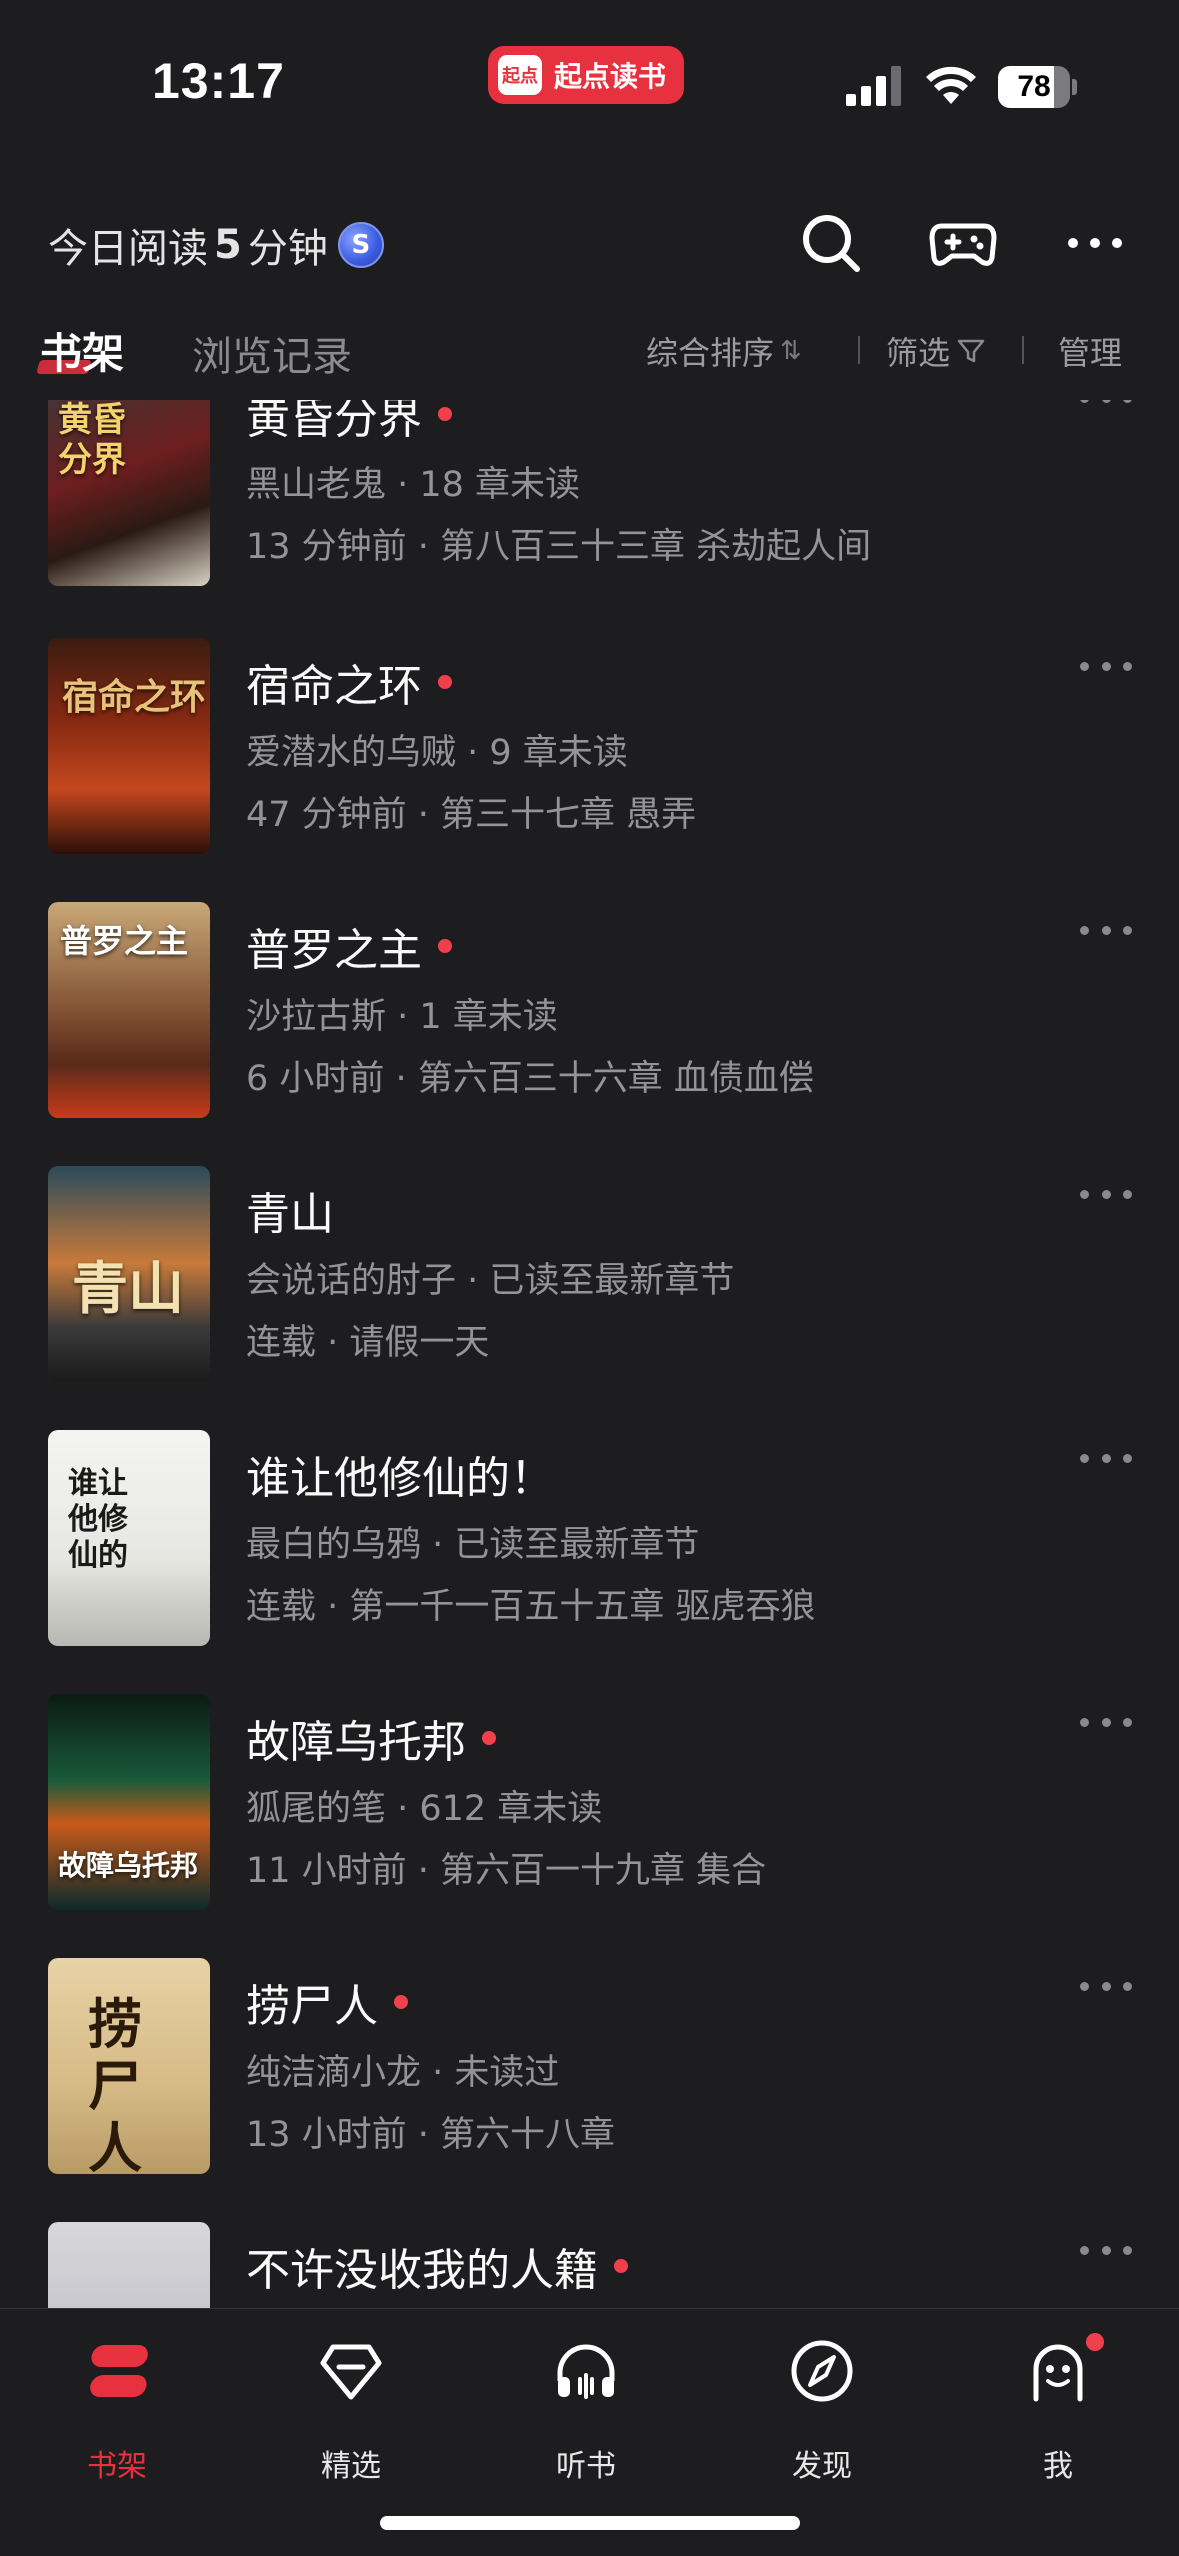 The height and width of the screenshot is (2556, 1179). I want to click on sort-button: 综合排序 ⇅, so click(724, 351).